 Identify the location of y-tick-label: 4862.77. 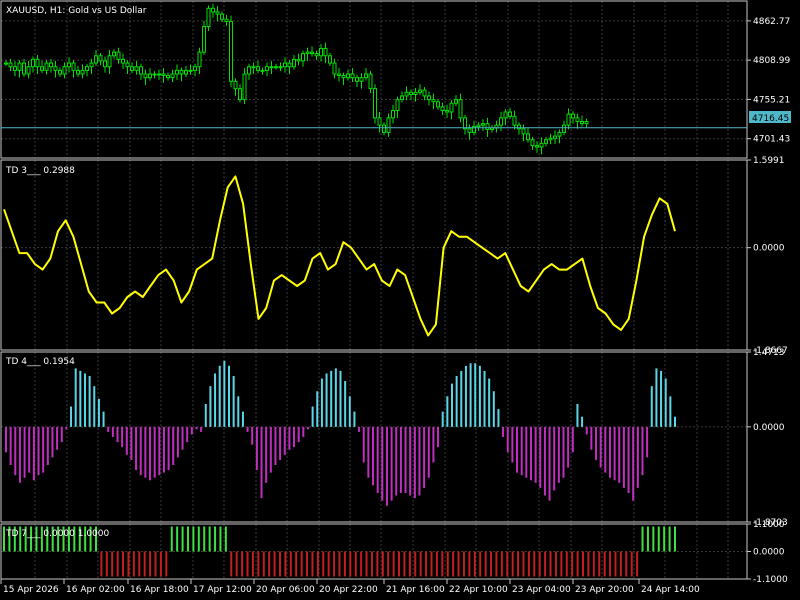
(771, 22).